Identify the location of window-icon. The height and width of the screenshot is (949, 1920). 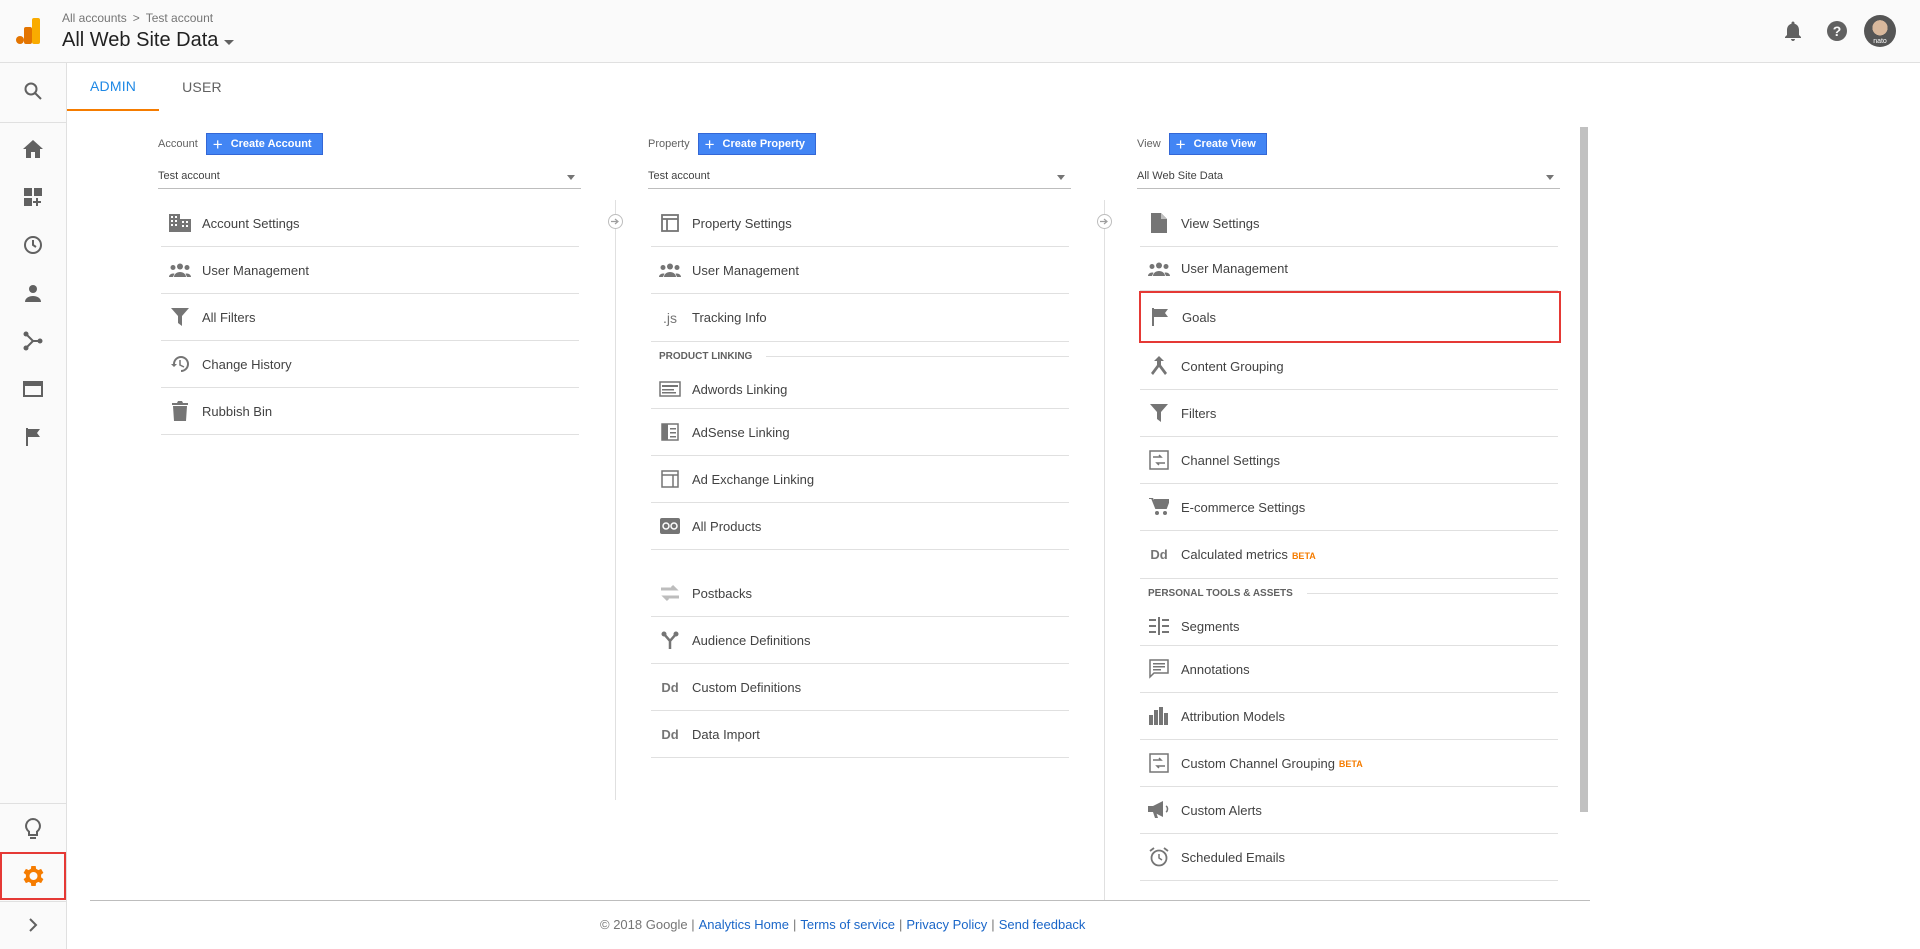
(670, 223).